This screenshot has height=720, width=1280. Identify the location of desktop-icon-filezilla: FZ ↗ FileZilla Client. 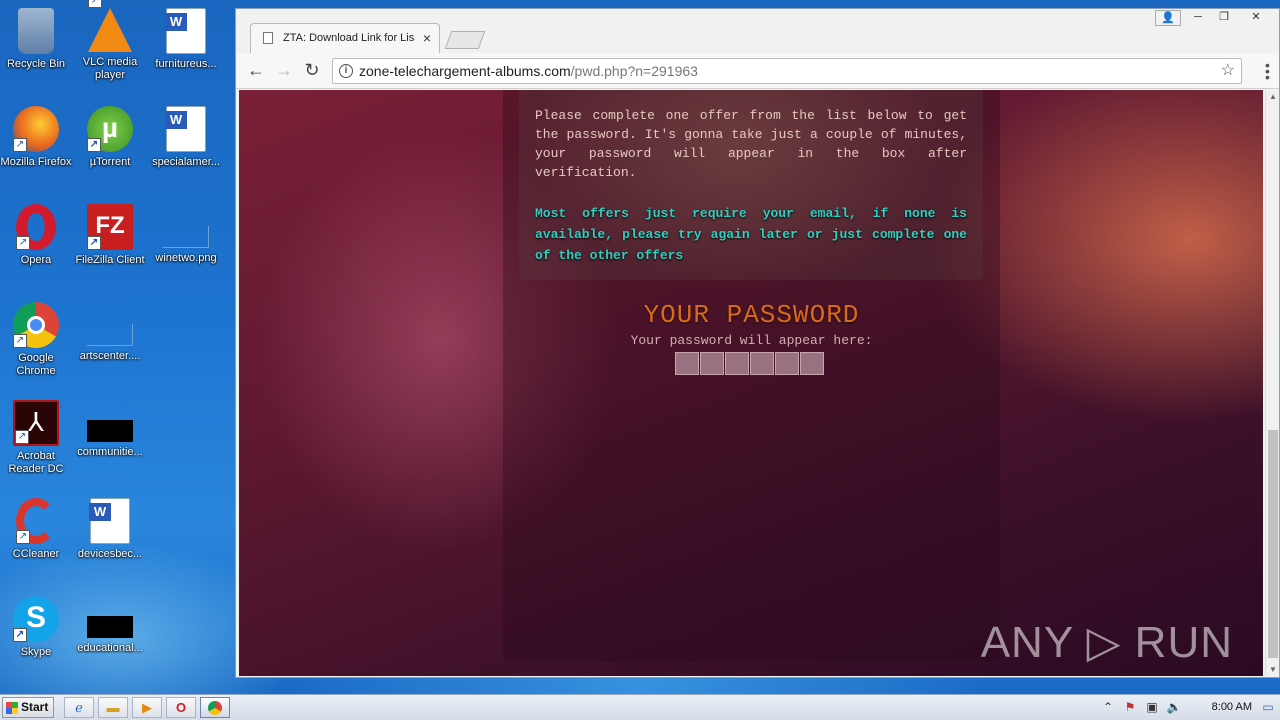
(110, 235).